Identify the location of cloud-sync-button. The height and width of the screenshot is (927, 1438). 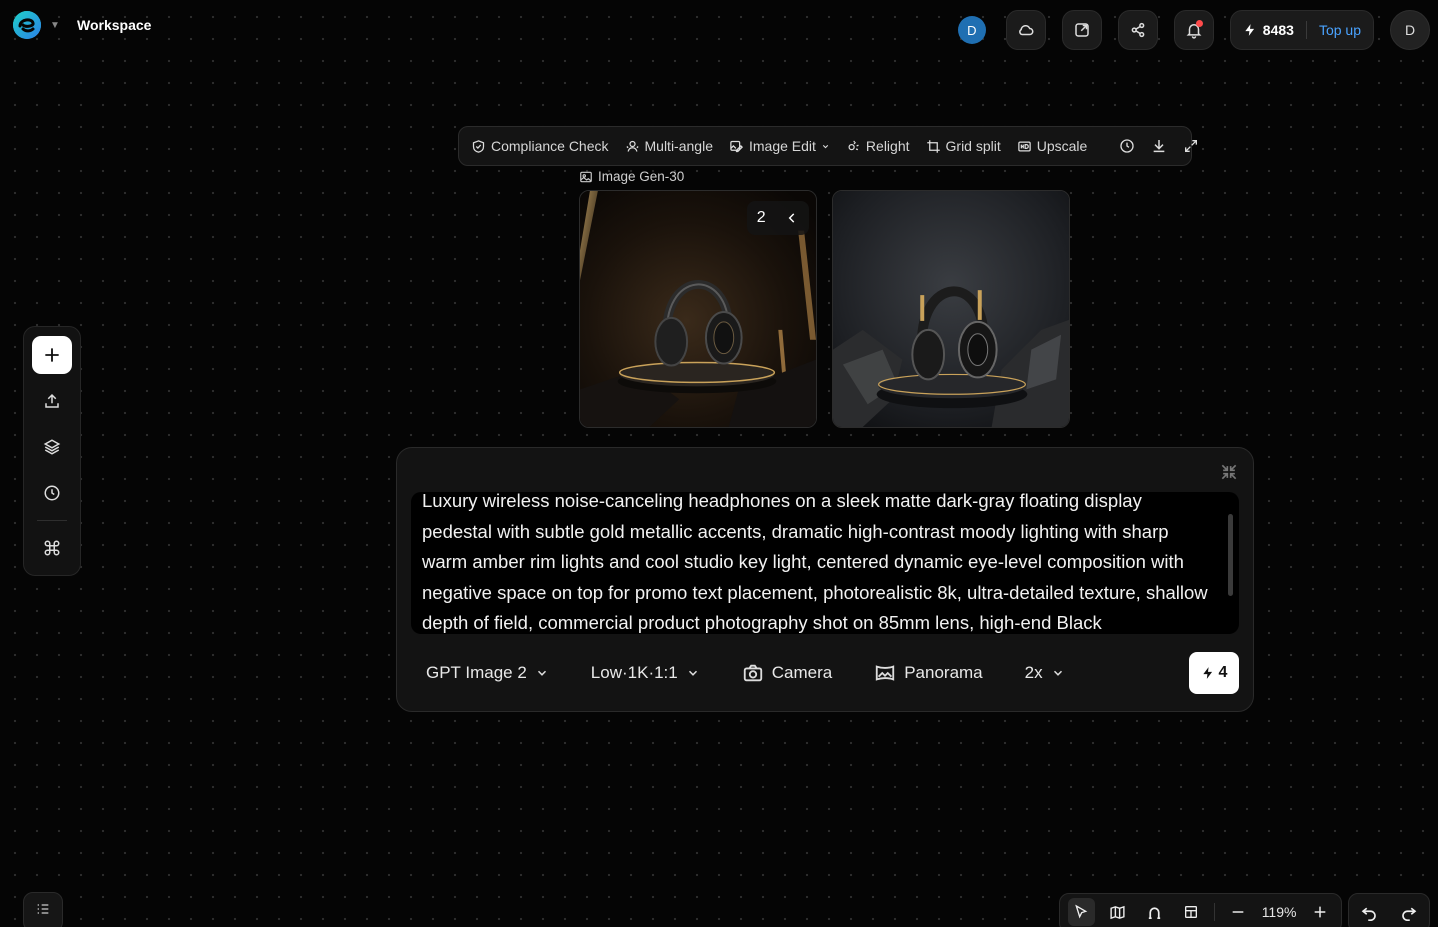
(1025, 30).